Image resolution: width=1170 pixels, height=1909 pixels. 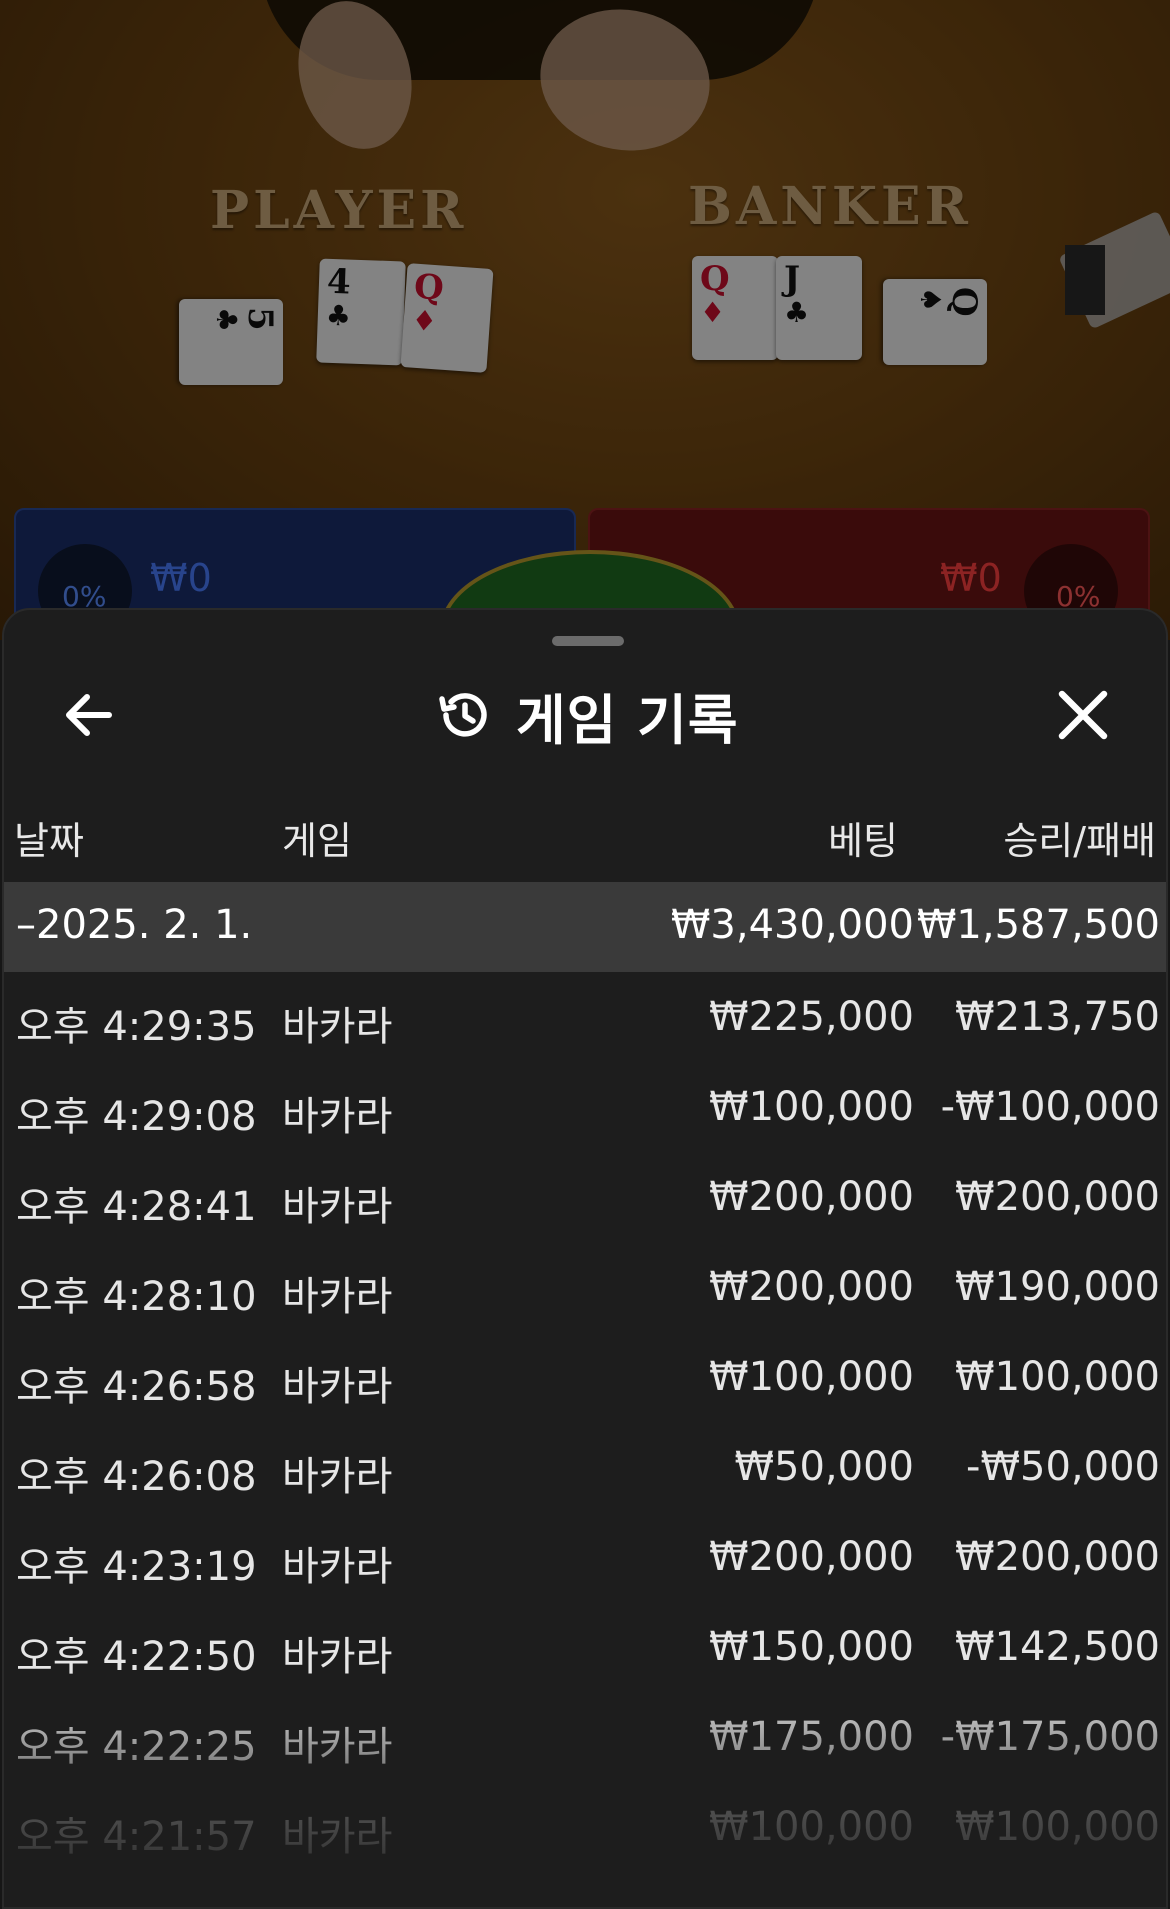 What do you see at coordinates (1063, 1467) in the screenshot?
I see `row-win-loss: -₩50,000` at bounding box center [1063, 1467].